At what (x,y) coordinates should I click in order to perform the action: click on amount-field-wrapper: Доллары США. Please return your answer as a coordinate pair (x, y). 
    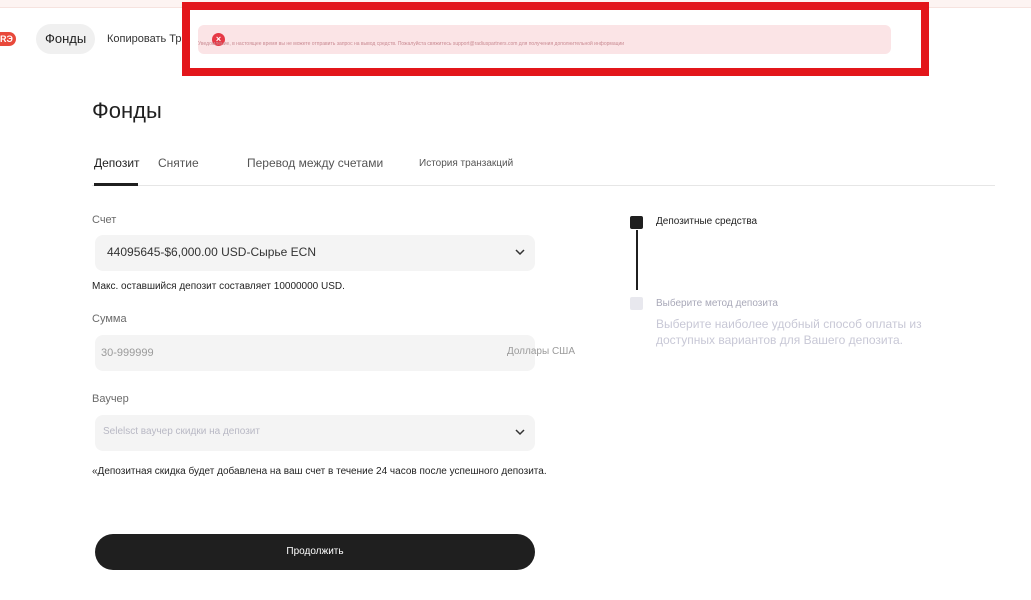
    Looking at the image, I should click on (335, 353).